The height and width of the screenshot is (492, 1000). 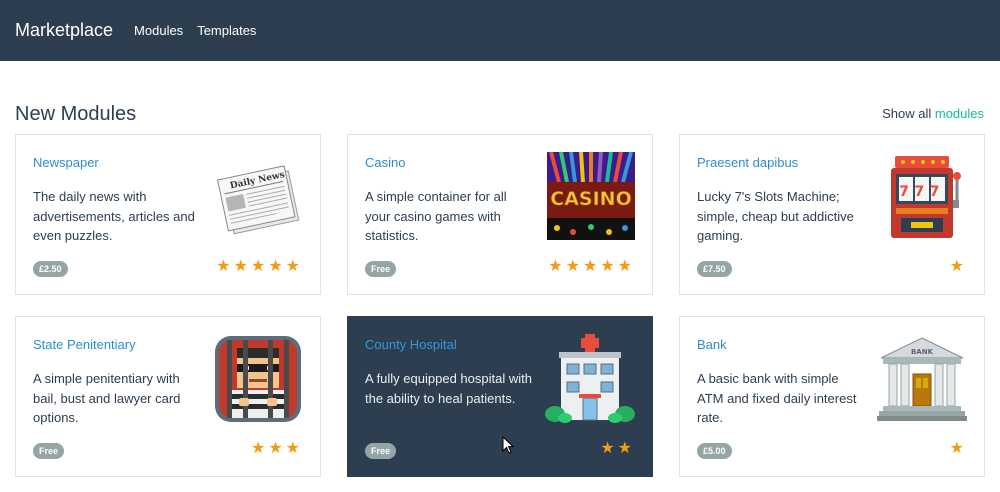 What do you see at coordinates (907, 113) in the screenshot?
I see `show-all-prefix: Show all` at bounding box center [907, 113].